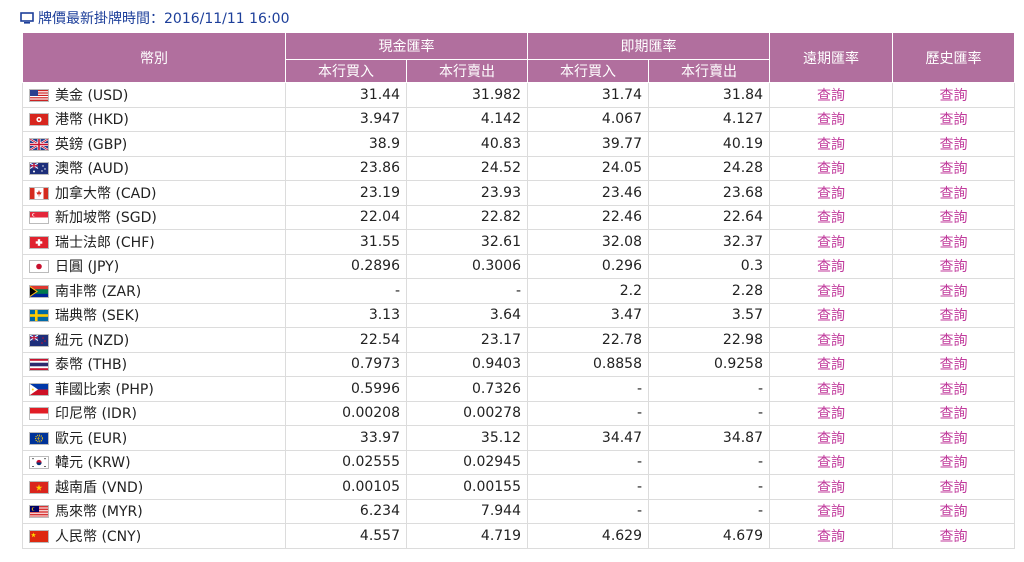  What do you see at coordinates (346, 266) in the screenshot?
I see `cash-buy-cell: 0.2896` at bounding box center [346, 266].